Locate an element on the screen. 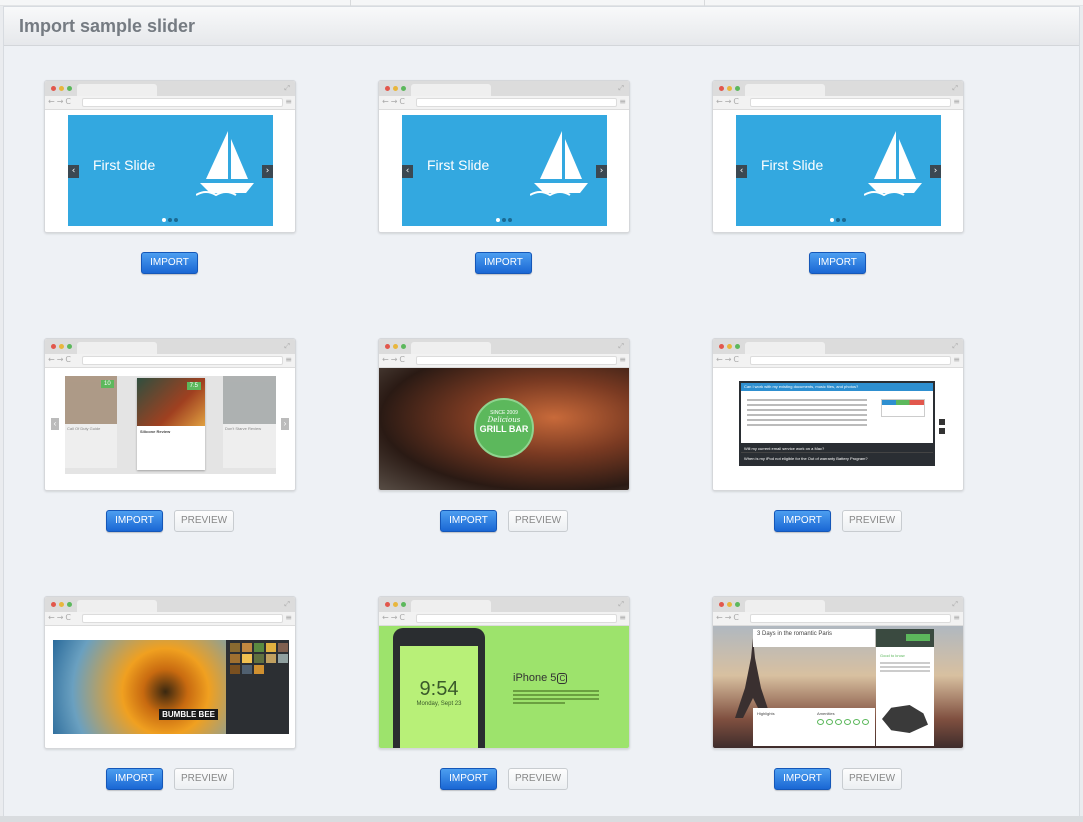 Image resolution: width=1083 pixels, height=822 pixels. up-arrow-icon is located at coordinates (942, 422).